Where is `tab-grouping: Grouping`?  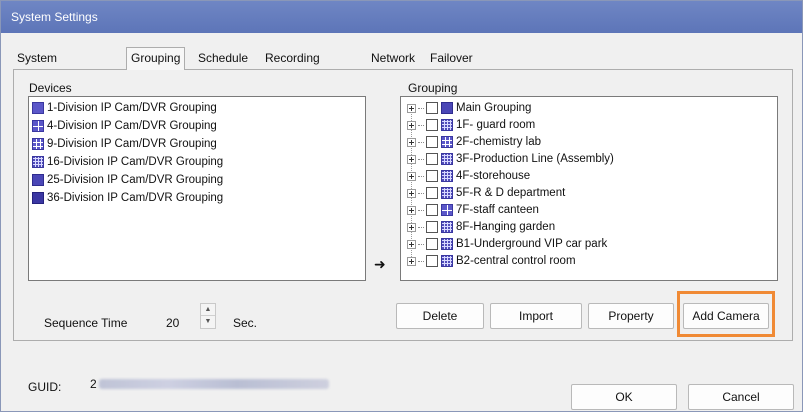
tab-grouping: Grouping is located at coordinates (156, 58).